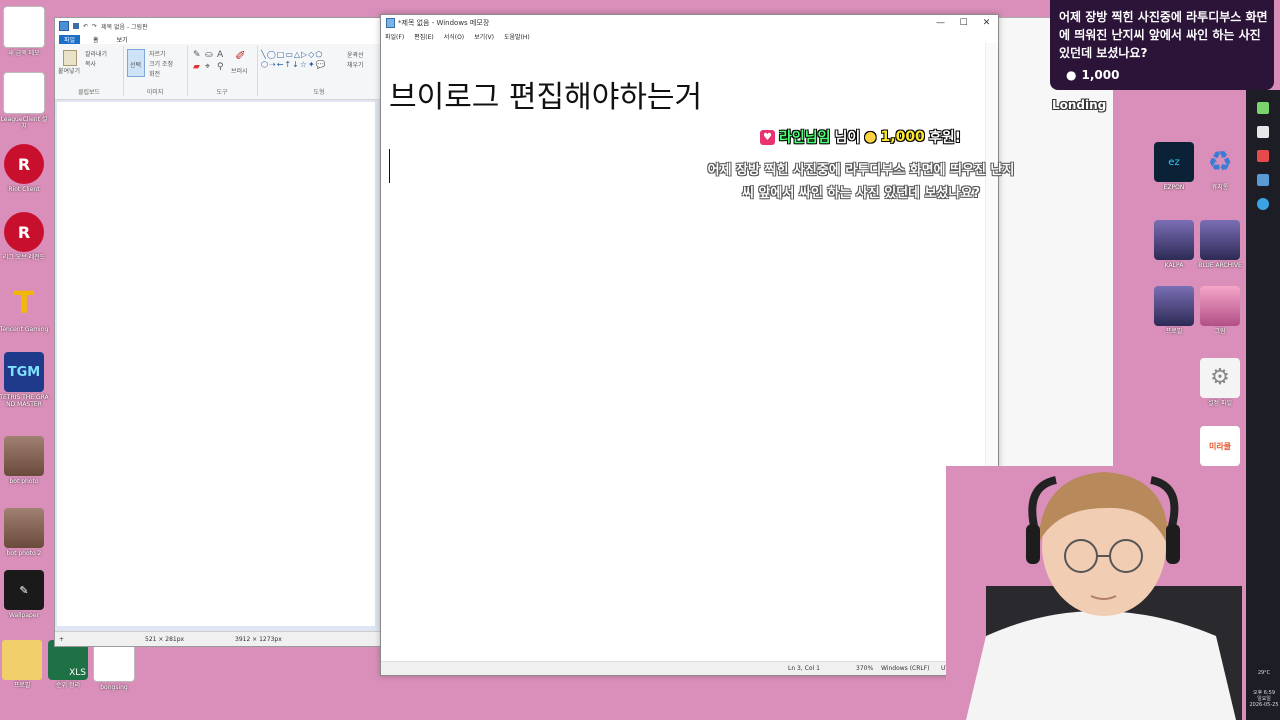 This screenshot has height=720, width=1280. Describe the element at coordinates (1174, 166) in the screenshot. I see `desktop-icon: ez EZPON` at that location.